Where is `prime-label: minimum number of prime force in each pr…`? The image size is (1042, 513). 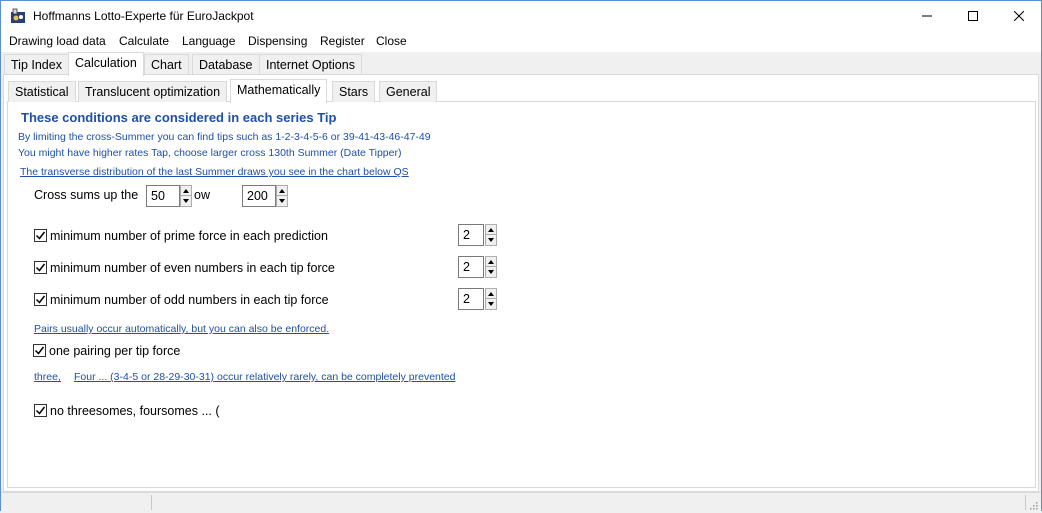
prime-label: minimum number of prime force in each pr… is located at coordinates (189, 236).